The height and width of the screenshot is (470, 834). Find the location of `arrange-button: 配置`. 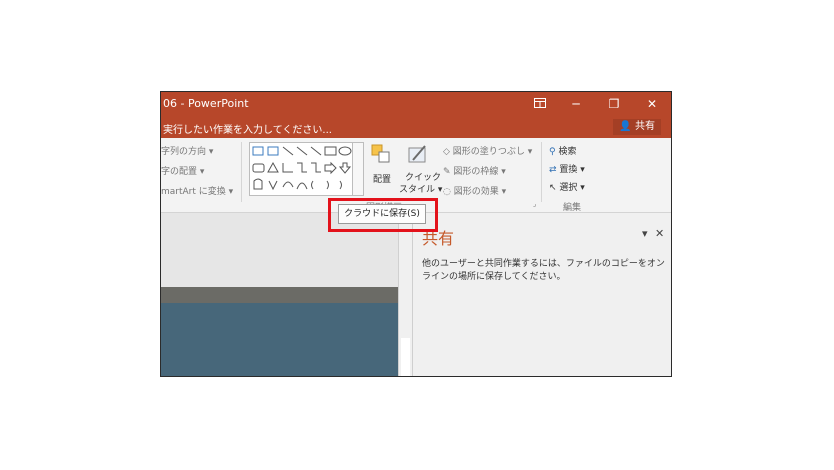

arrange-button: 配置 is located at coordinates (382, 178).